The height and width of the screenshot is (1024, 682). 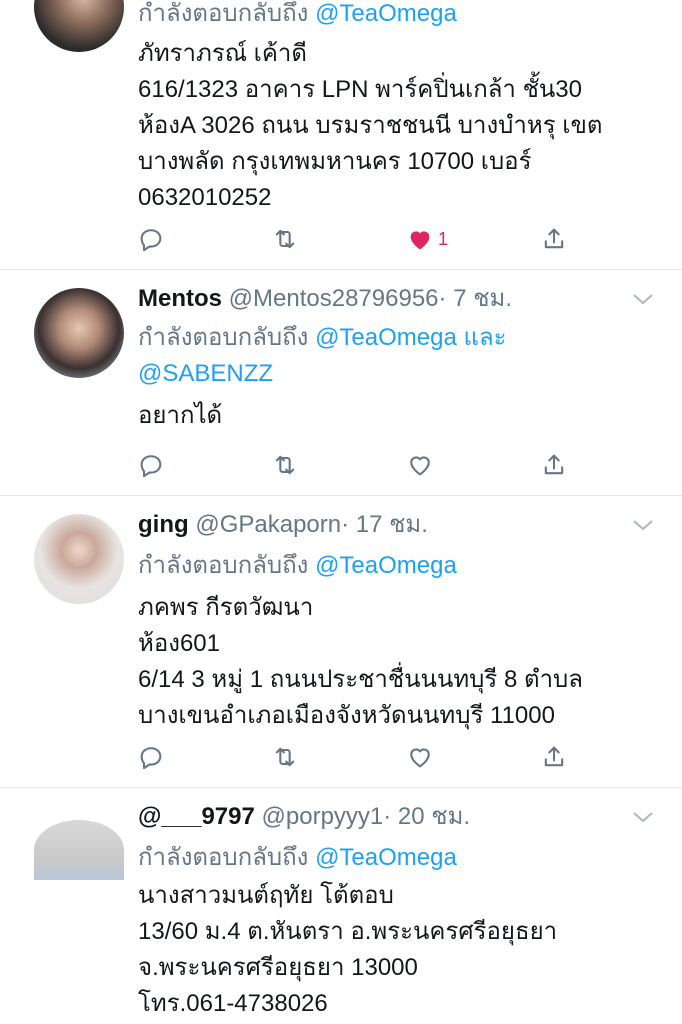 I want to click on reply-context: กำลังตอบกลับถึง @TeaOmega และ @SABENZZ, so click(x=398, y=356).